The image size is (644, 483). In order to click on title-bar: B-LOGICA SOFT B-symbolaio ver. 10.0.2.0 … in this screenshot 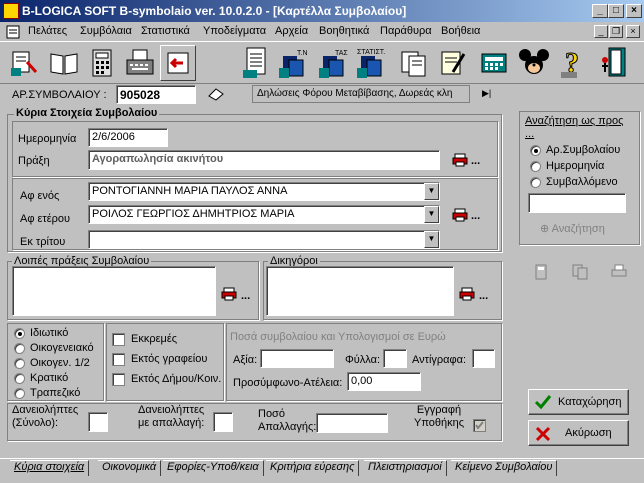, I will do `click(322, 11)`.